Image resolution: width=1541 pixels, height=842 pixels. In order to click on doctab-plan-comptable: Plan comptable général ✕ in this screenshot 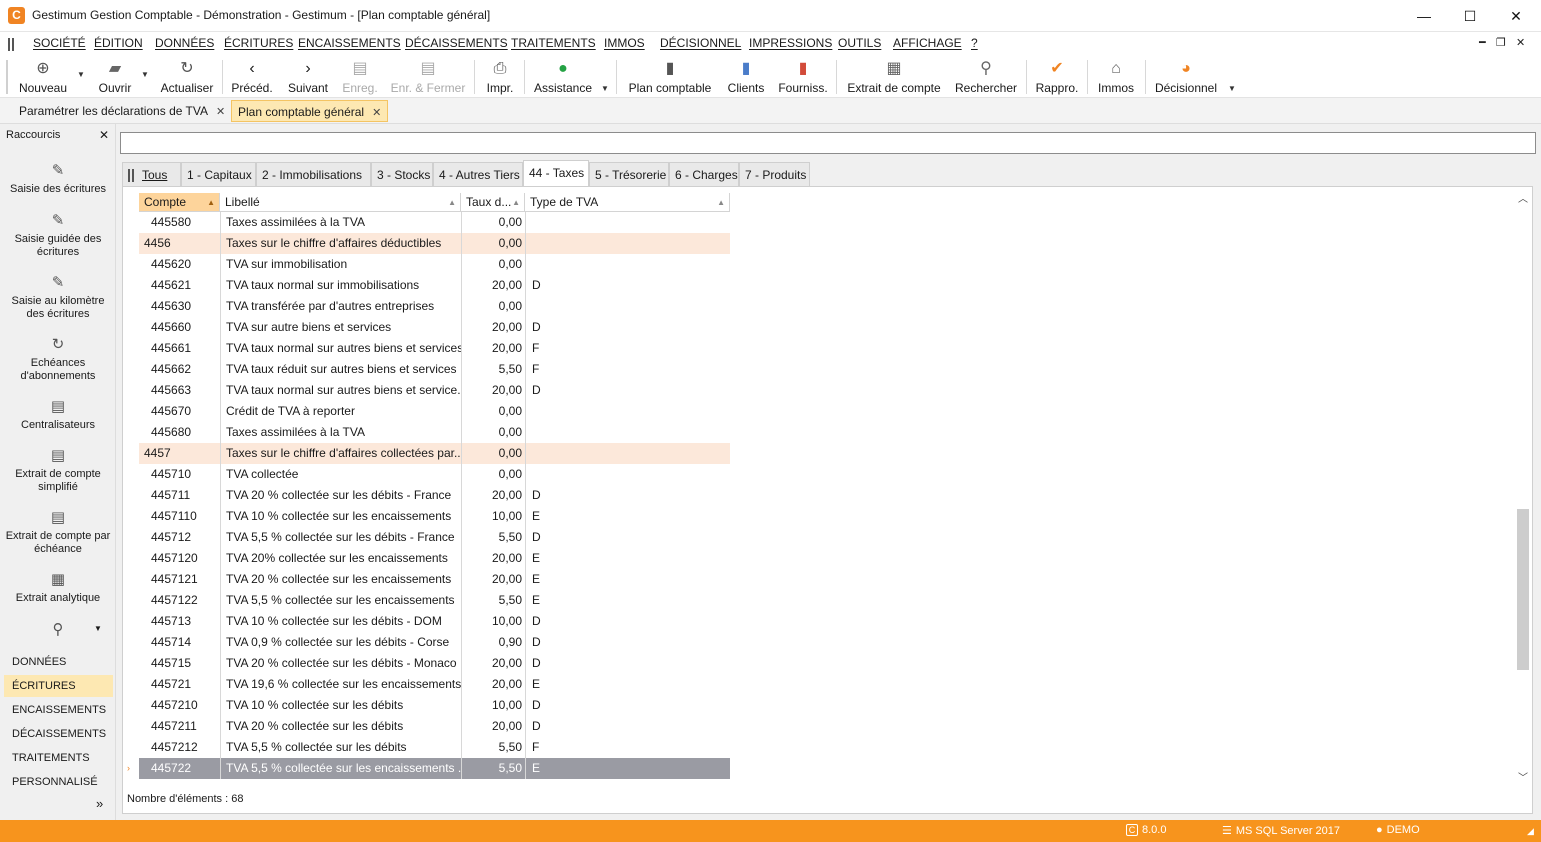, I will do `click(310, 111)`.